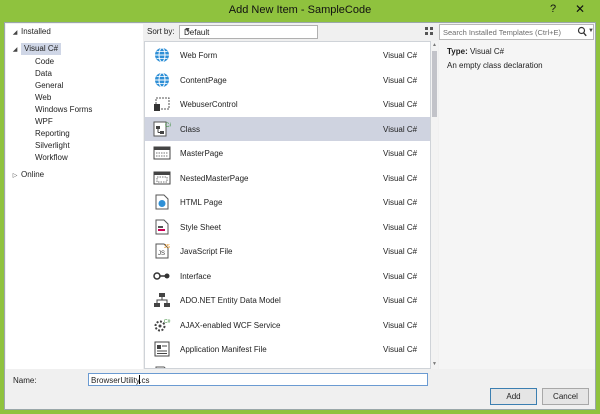  I want to click on template-name: Application Manifest File, so click(223, 349).